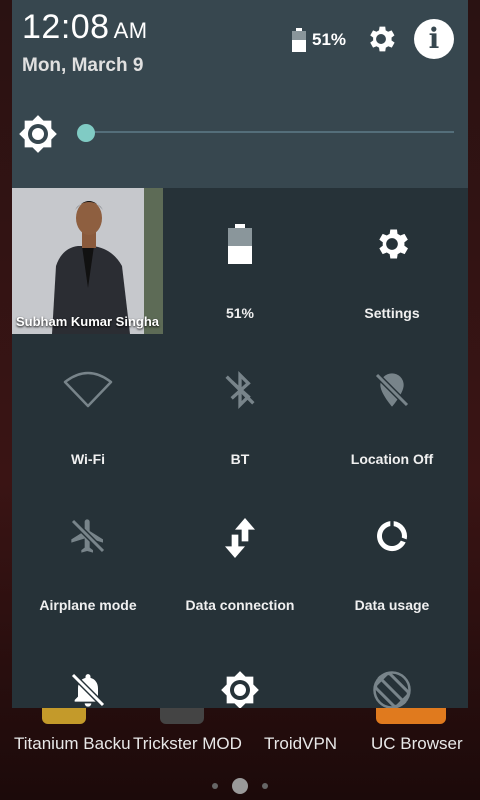 The image size is (480, 800). I want to click on tile-wifi: Wi-Fi, so click(88, 407).